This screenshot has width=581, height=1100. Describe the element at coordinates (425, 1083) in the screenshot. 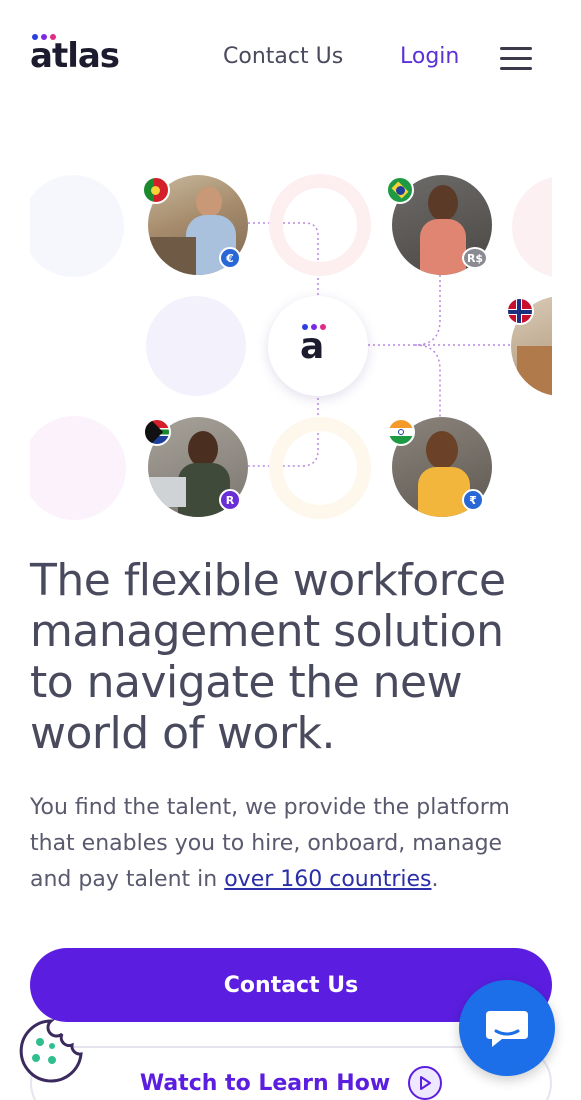

I see `play-icon` at that location.